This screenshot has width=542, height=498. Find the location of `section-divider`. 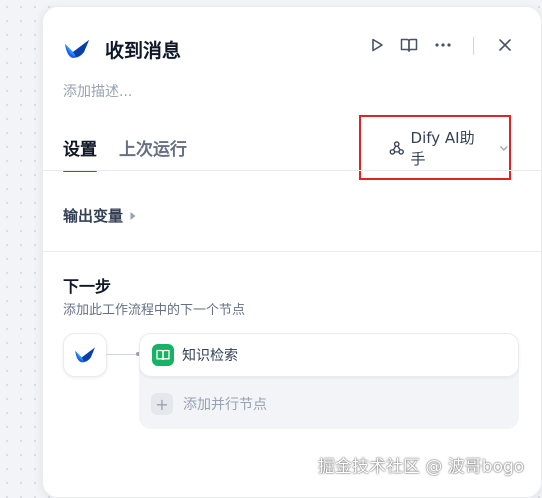

section-divider is located at coordinates (292, 251).